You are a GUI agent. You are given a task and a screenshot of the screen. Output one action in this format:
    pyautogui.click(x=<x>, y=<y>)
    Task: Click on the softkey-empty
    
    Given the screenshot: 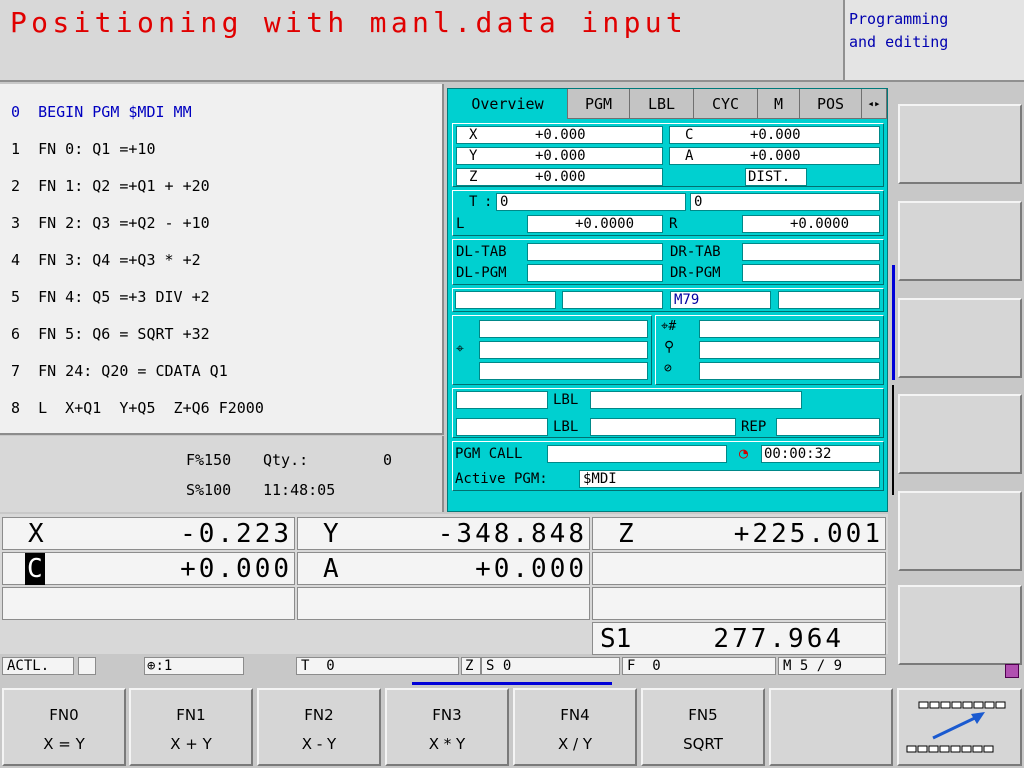 What is the action you would take?
    pyautogui.click(x=831, y=727)
    